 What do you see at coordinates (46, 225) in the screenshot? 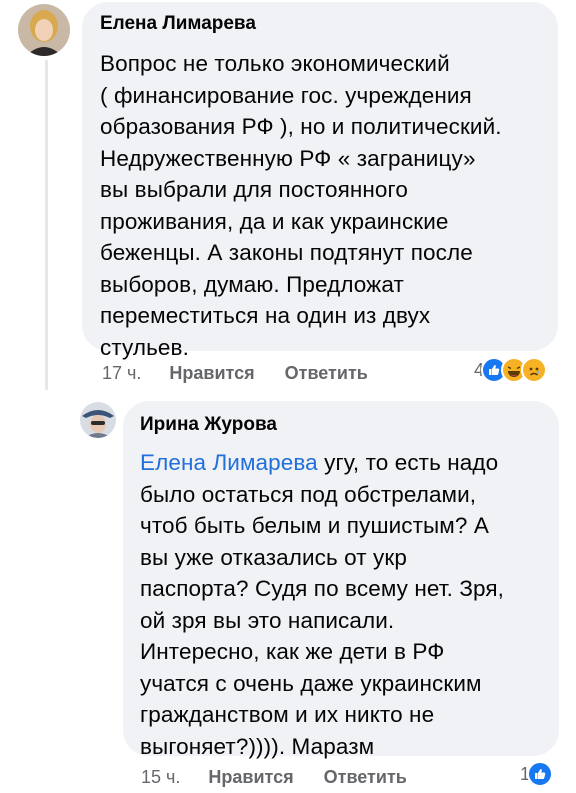
I see `thread-connector` at bounding box center [46, 225].